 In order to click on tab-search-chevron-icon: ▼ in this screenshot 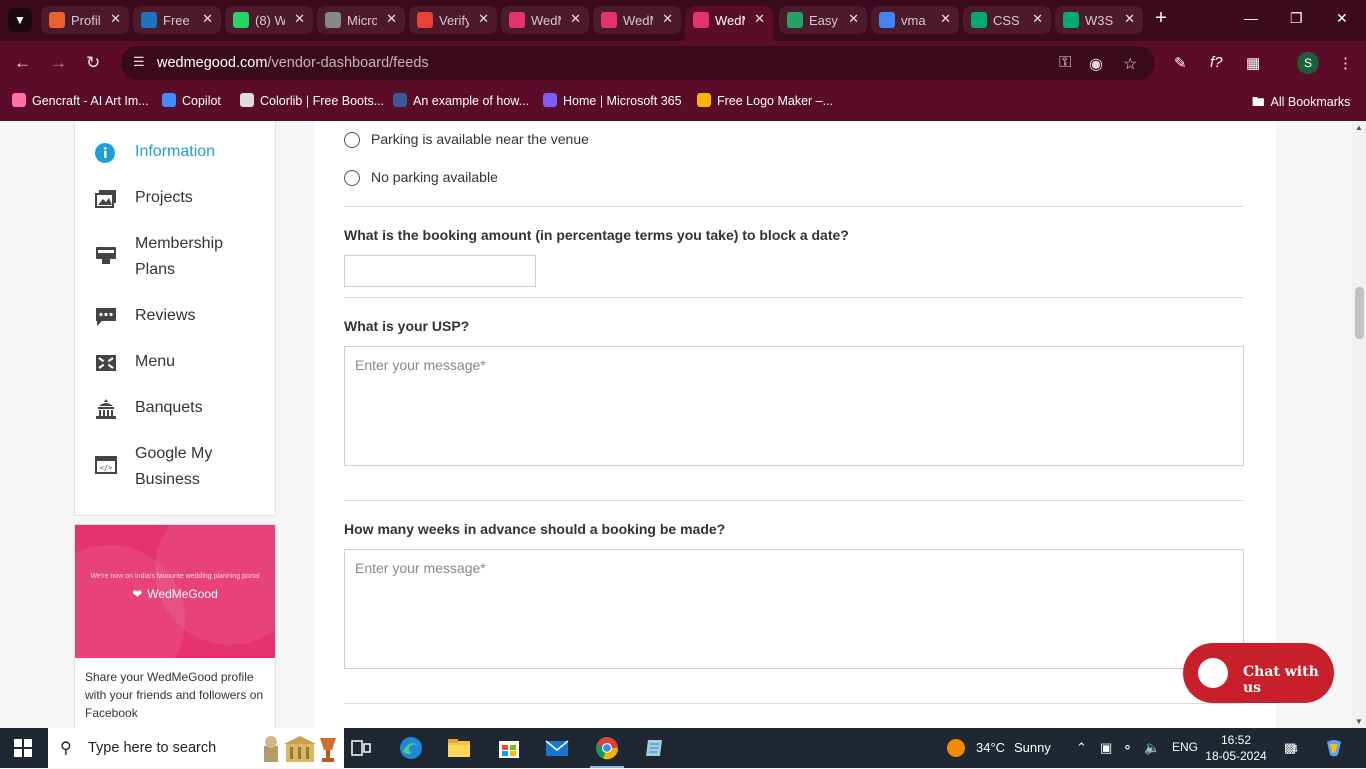, I will do `click(20, 20)`.